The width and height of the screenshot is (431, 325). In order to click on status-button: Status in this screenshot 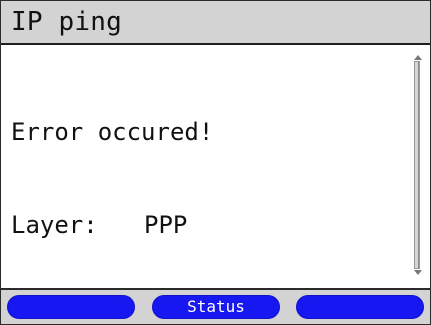, I will do `click(216, 307)`.